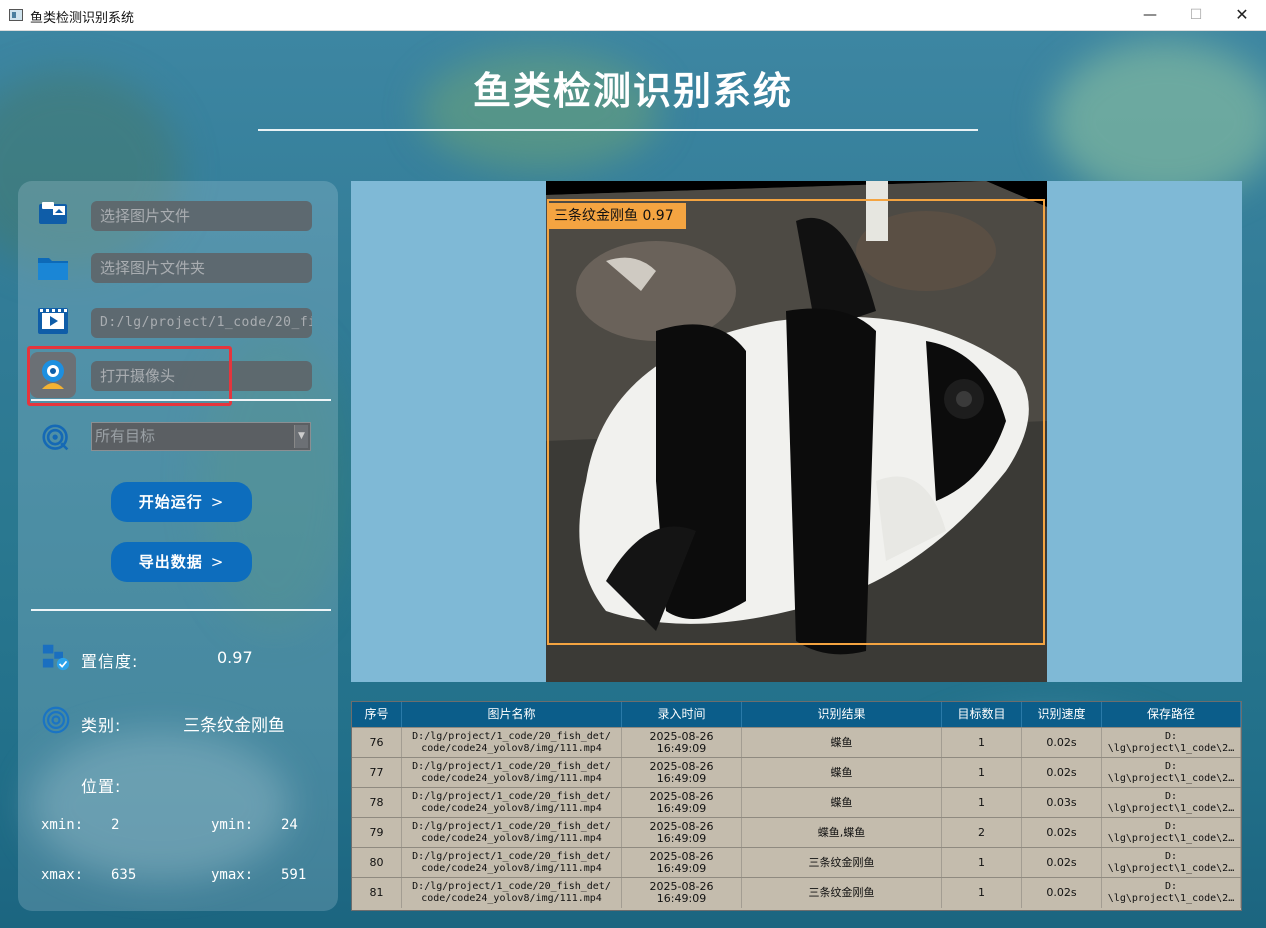 This screenshot has height=928, width=1266. I want to click on table-cell: 2, so click(982, 833).